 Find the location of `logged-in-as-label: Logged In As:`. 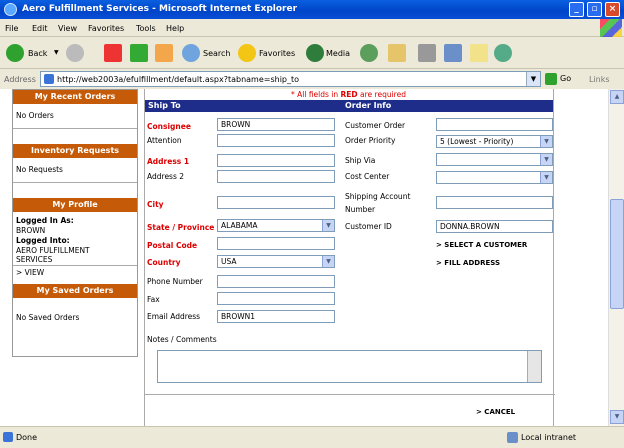

logged-in-as-label: Logged In As: is located at coordinates (45, 220).